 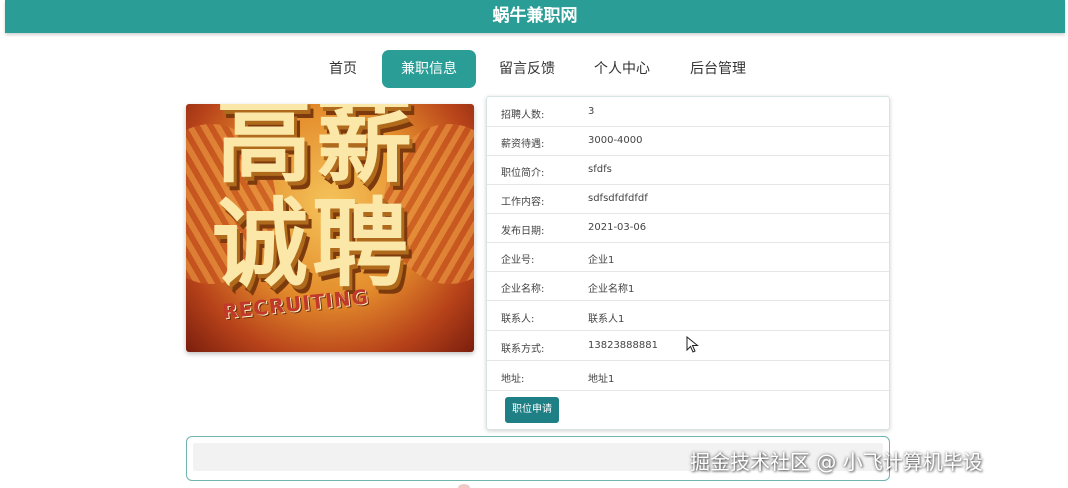 I want to click on poster-line-2: 诚聘, so click(x=312, y=243).